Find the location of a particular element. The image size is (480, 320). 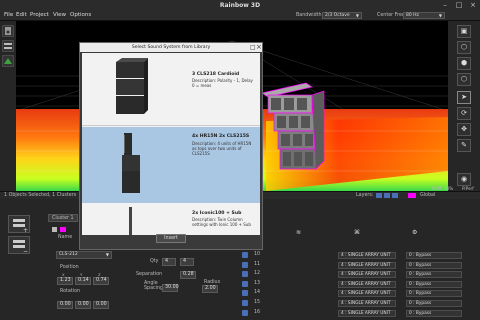

rotate-tool-icon: ⟳ is located at coordinates (464, 113).